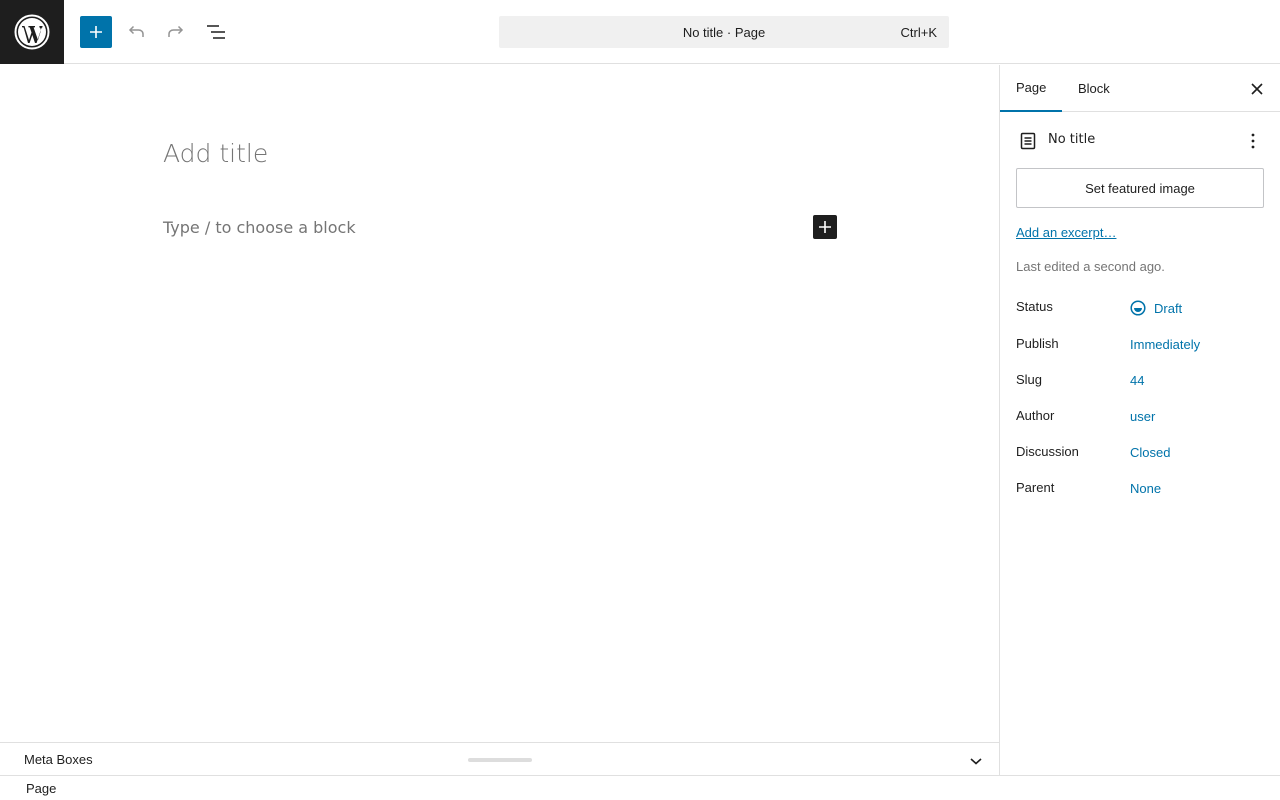  What do you see at coordinates (1035, 487) in the screenshot?
I see `property-label: Parent` at bounding box center [1035, 487].